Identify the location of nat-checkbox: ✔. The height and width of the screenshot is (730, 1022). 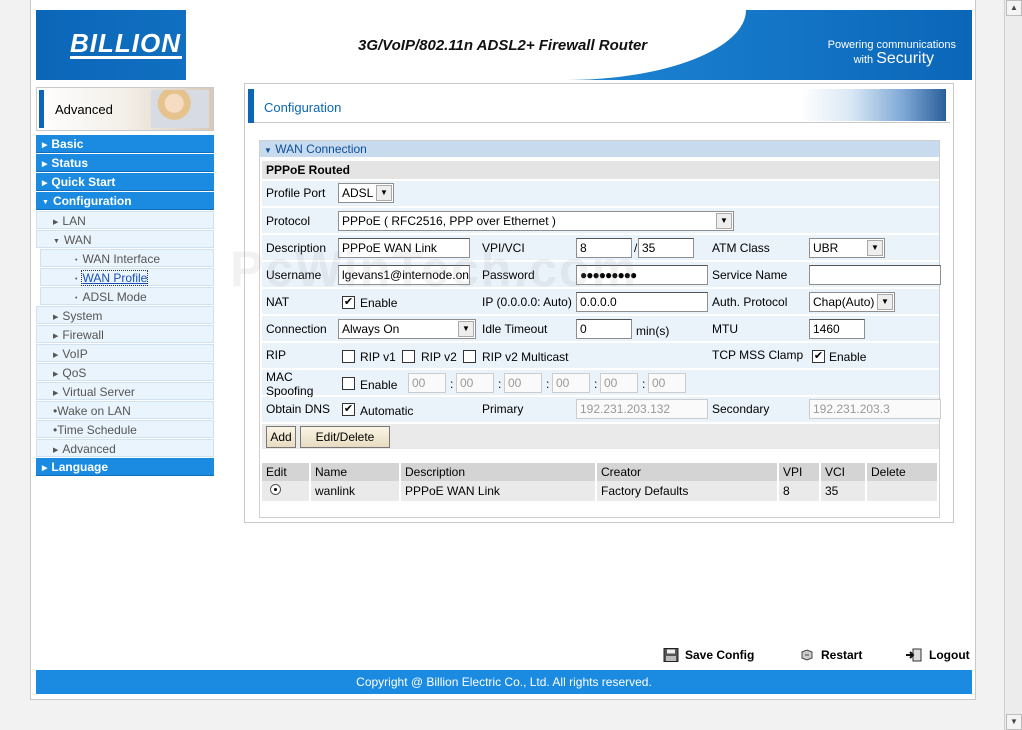
(348, 302).